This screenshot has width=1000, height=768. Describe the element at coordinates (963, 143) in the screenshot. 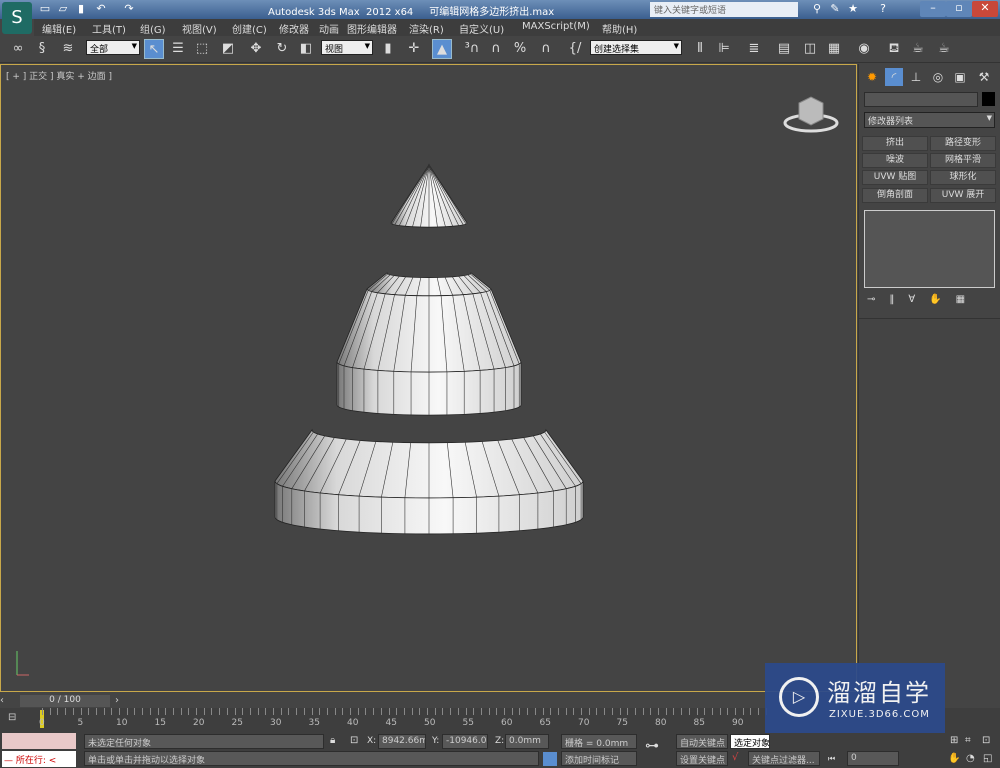

I see `modifier-path-deform-button: 路径变形` at that location.